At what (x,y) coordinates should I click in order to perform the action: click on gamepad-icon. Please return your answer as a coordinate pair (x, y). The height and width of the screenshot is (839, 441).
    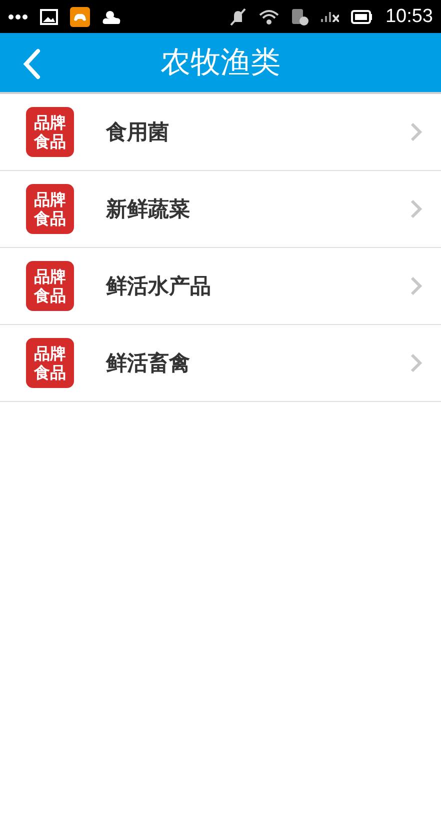
    Looking at the image, I should click on (80, 16).